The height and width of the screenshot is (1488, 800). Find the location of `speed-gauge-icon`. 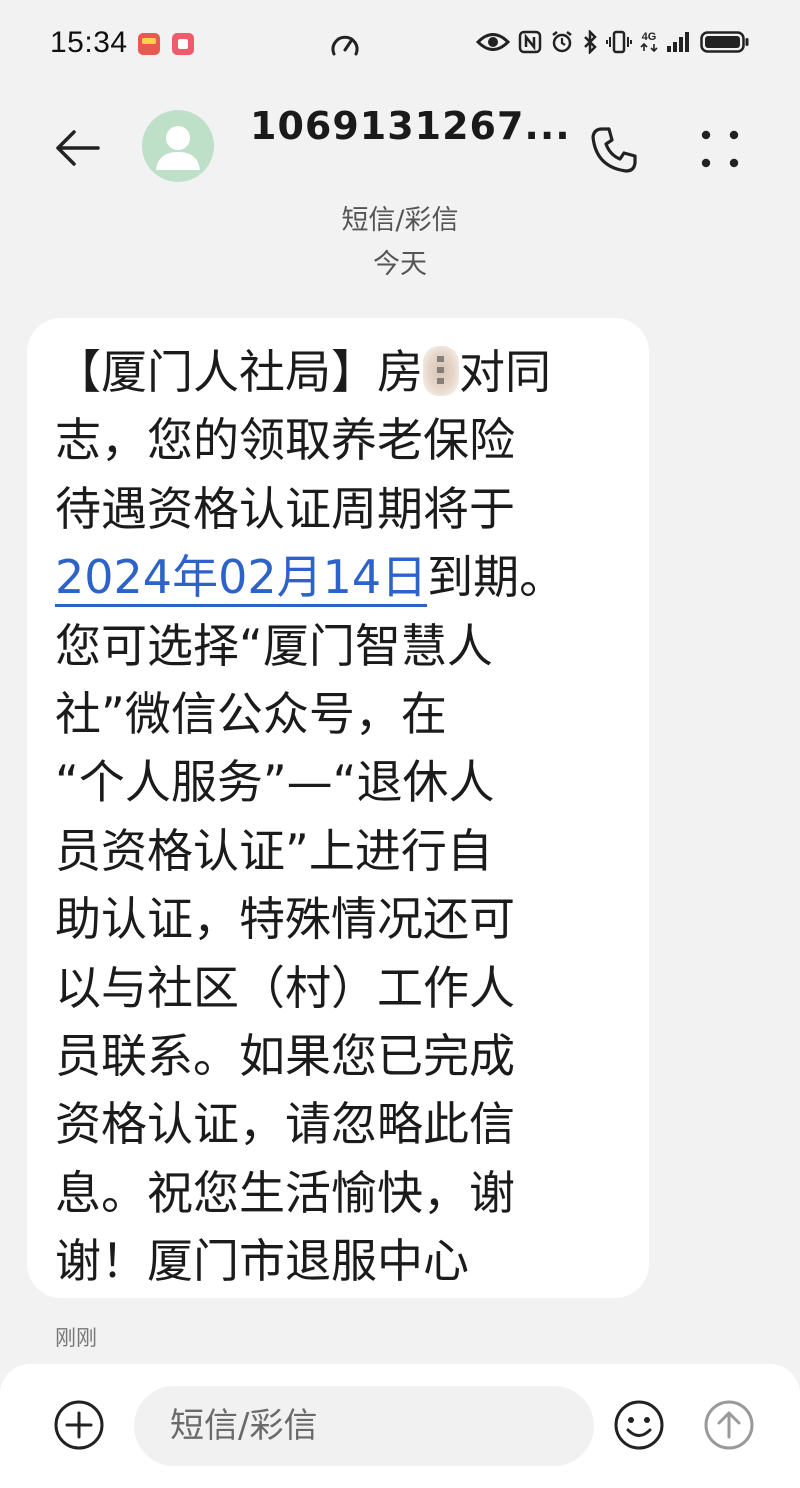

speed-gauge-icon is located at coordinates (345, 45).